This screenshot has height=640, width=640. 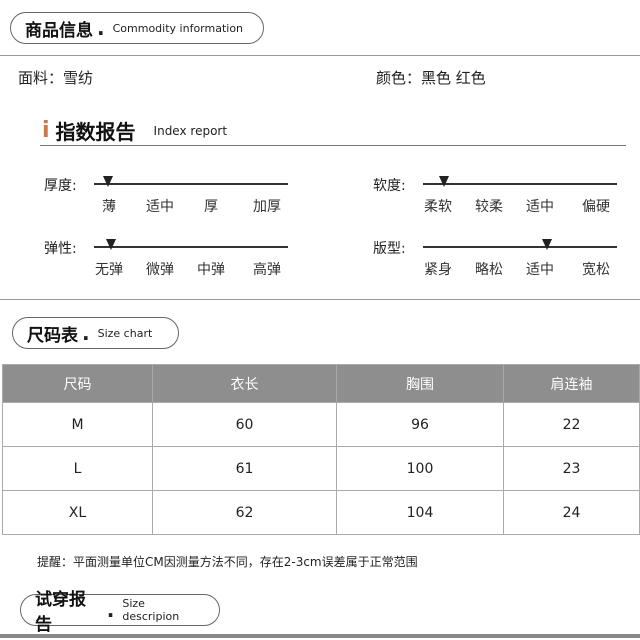 I want to click on metric-option: 柔软, so click(x=438, y=207).